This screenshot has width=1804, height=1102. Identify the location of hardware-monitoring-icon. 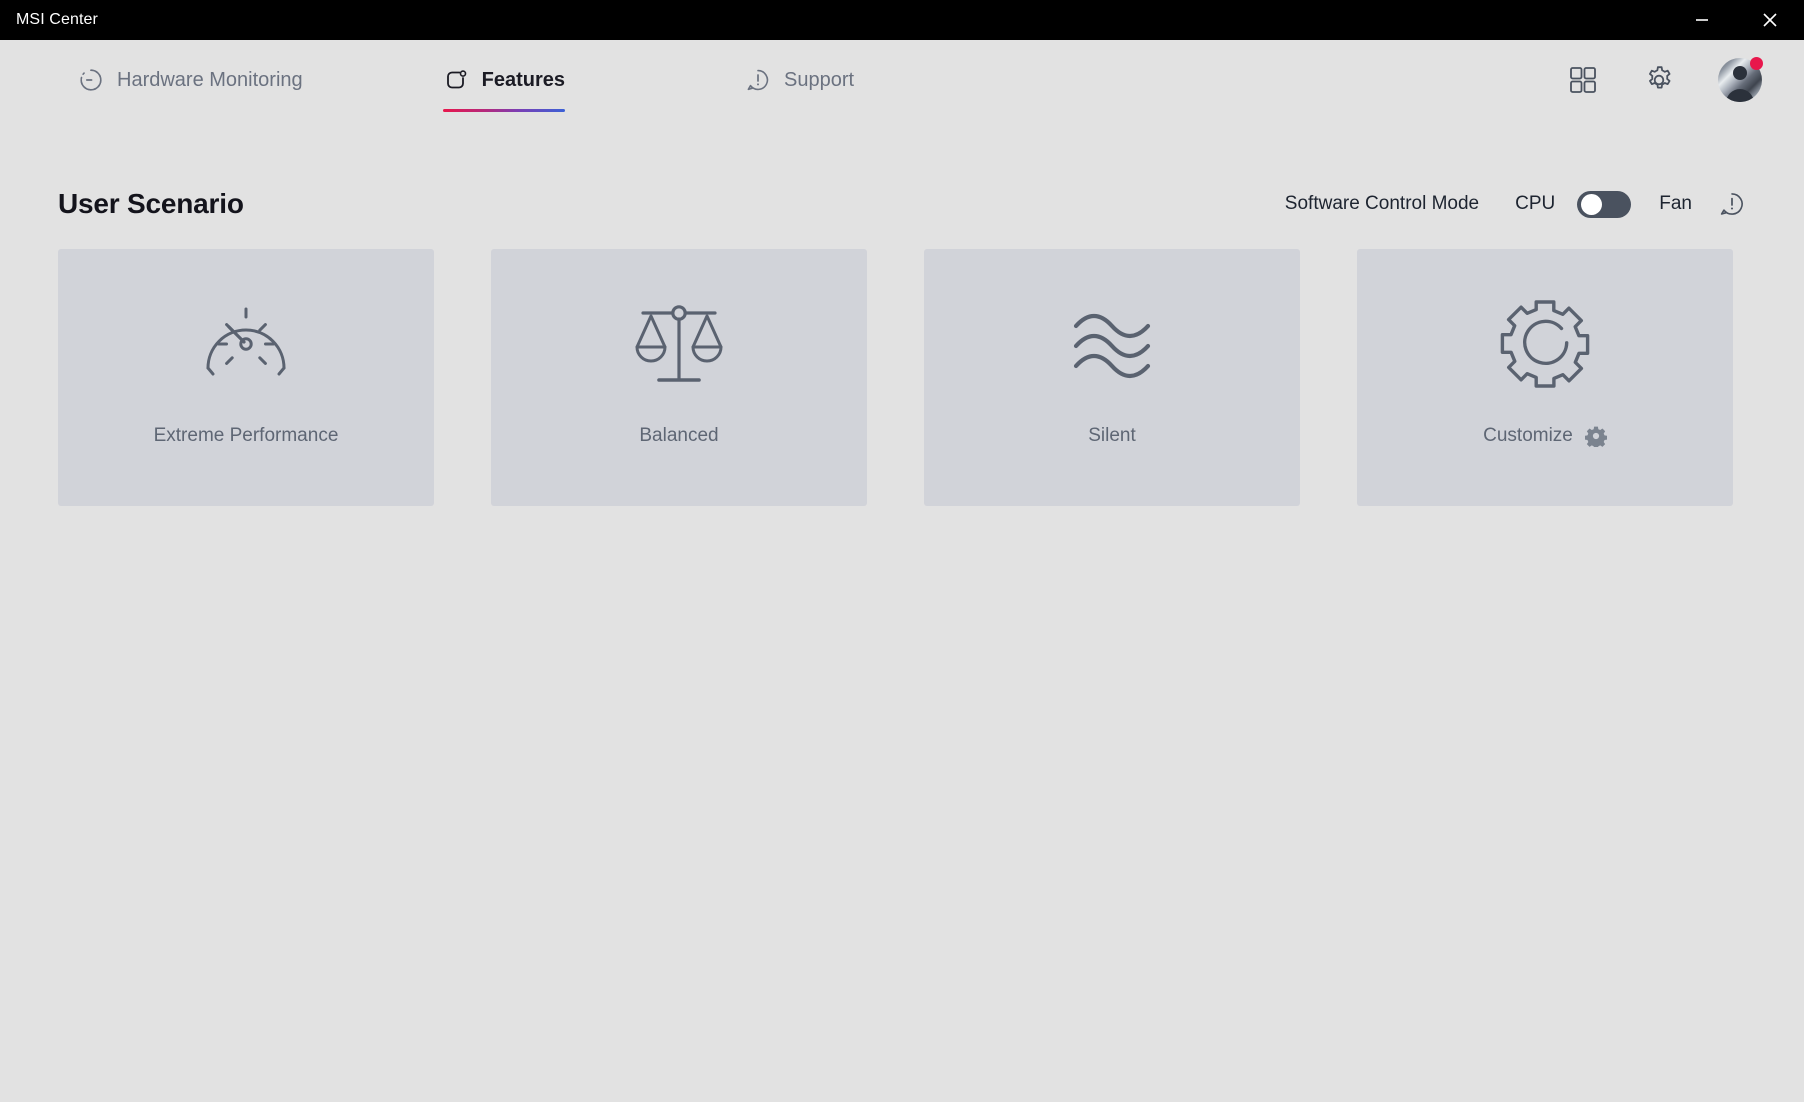
(91, 80).